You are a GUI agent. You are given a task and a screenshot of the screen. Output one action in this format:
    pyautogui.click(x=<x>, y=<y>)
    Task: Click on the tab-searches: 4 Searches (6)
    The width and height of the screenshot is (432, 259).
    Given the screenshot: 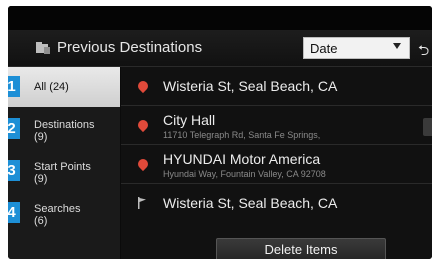 What is the action you would take?
    pyautogui.click(x=64, y=213)
    